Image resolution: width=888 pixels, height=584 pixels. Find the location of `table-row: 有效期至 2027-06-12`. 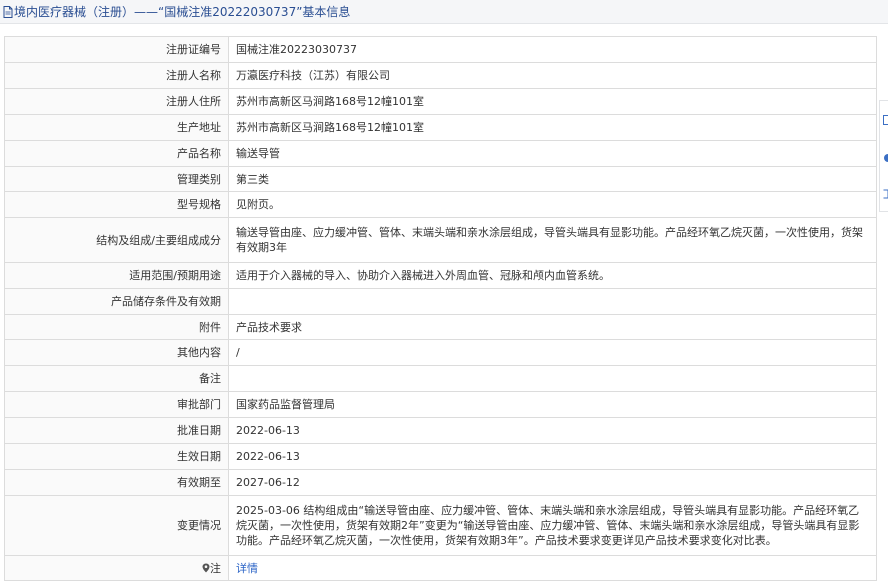

table-row: 有效期至 2027-06-12 is located at coordinates (440, 482).